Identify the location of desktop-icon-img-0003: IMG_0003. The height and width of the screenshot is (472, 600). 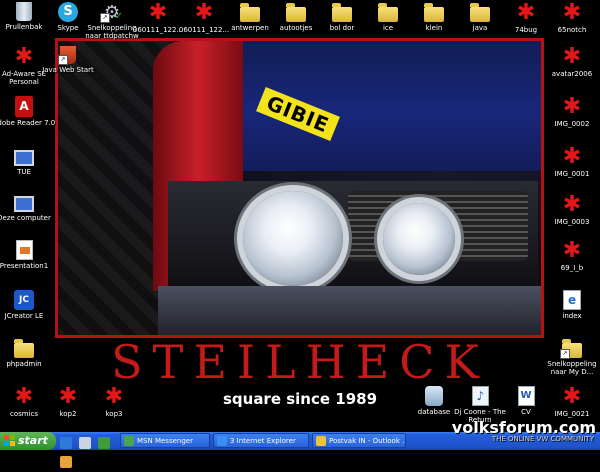
(570, 210).